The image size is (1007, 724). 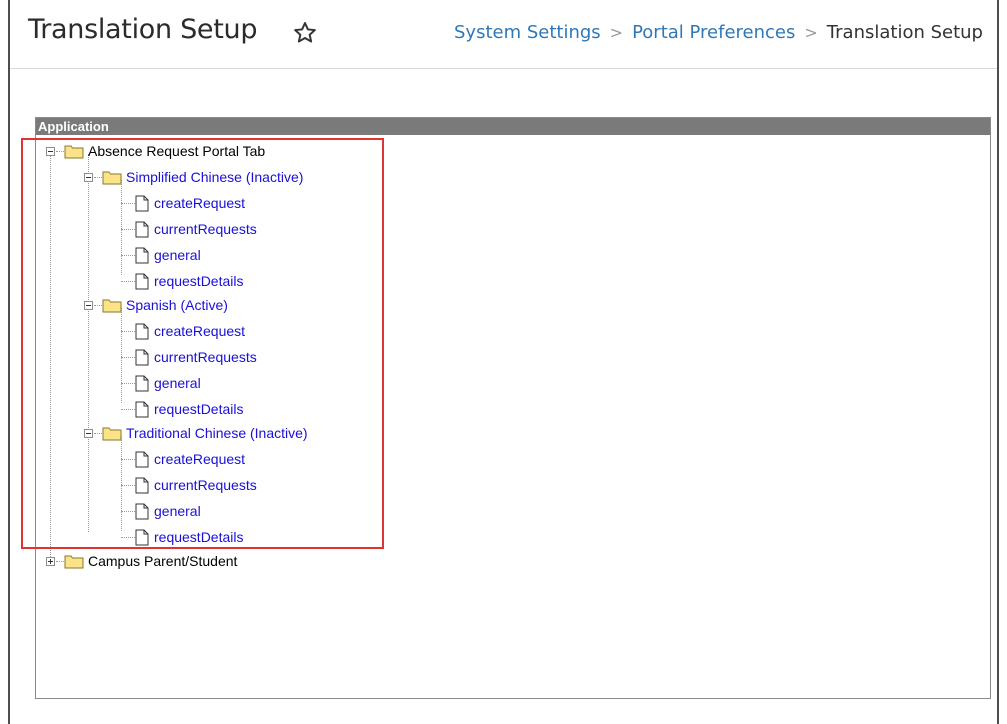 I want to click on tree-node-absence-request-portal-tab: Absence Request Portal Tab, so click(x=216, y=151).